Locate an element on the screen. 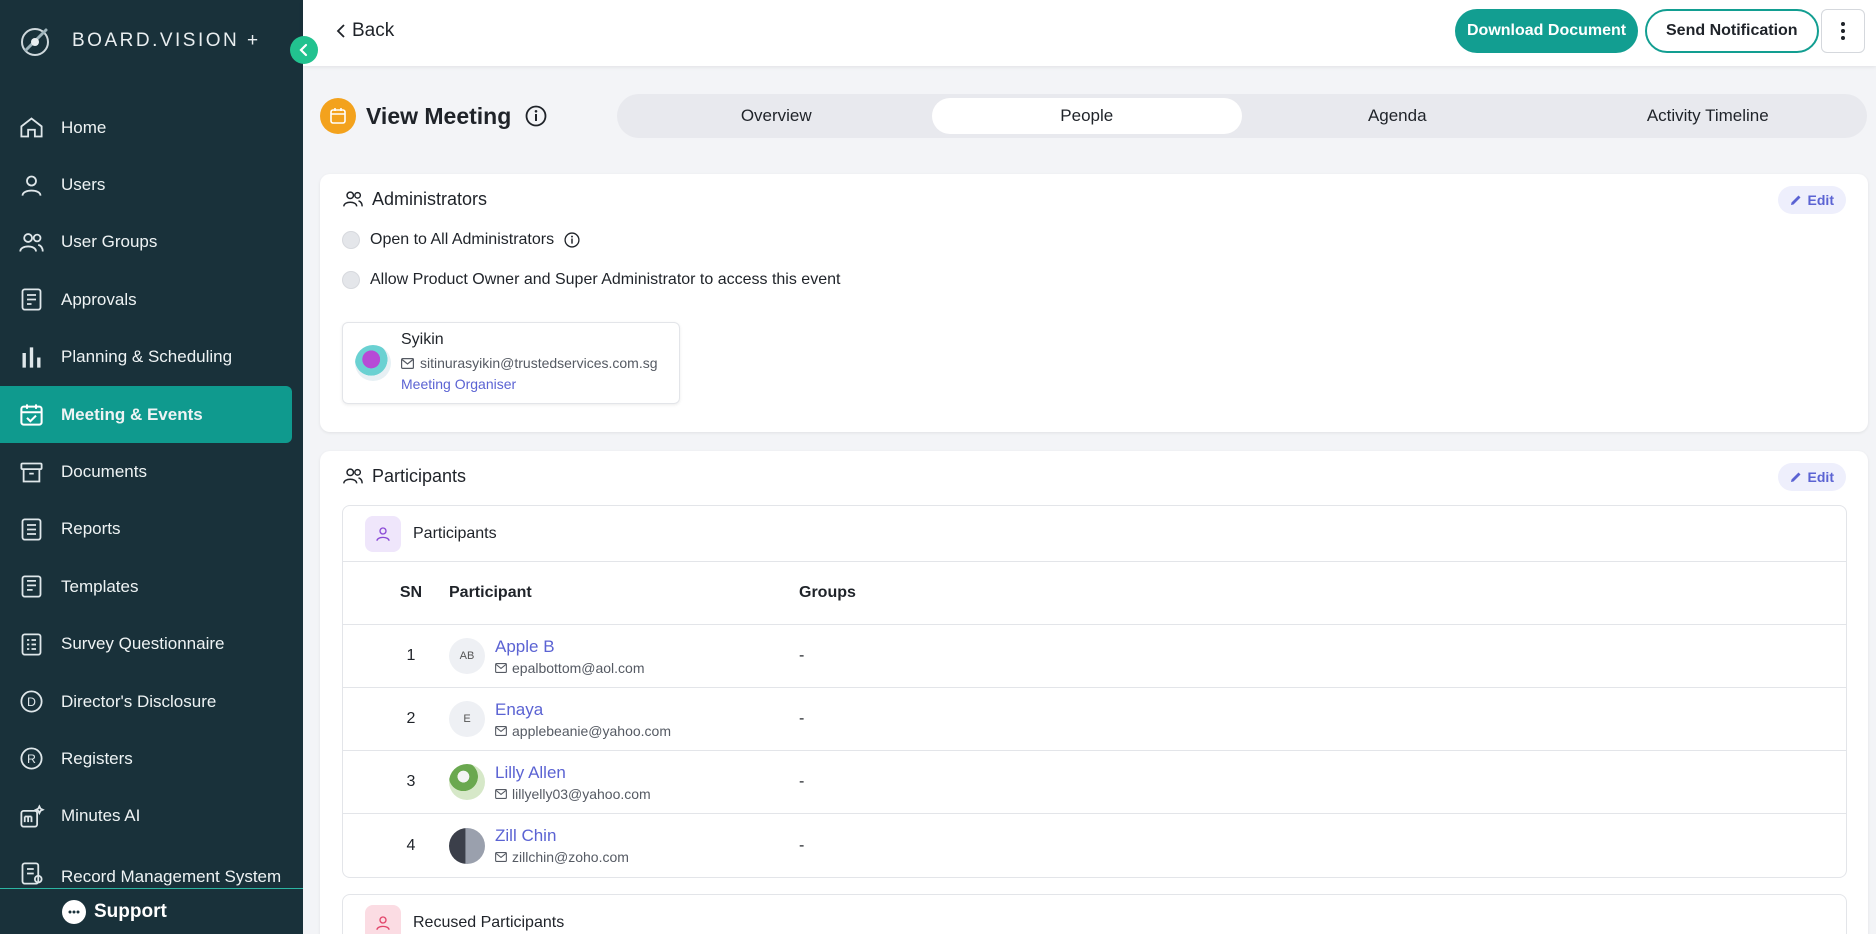  sidebar-item-meetings: Meeting & Events is located at coordinates (146, 414).